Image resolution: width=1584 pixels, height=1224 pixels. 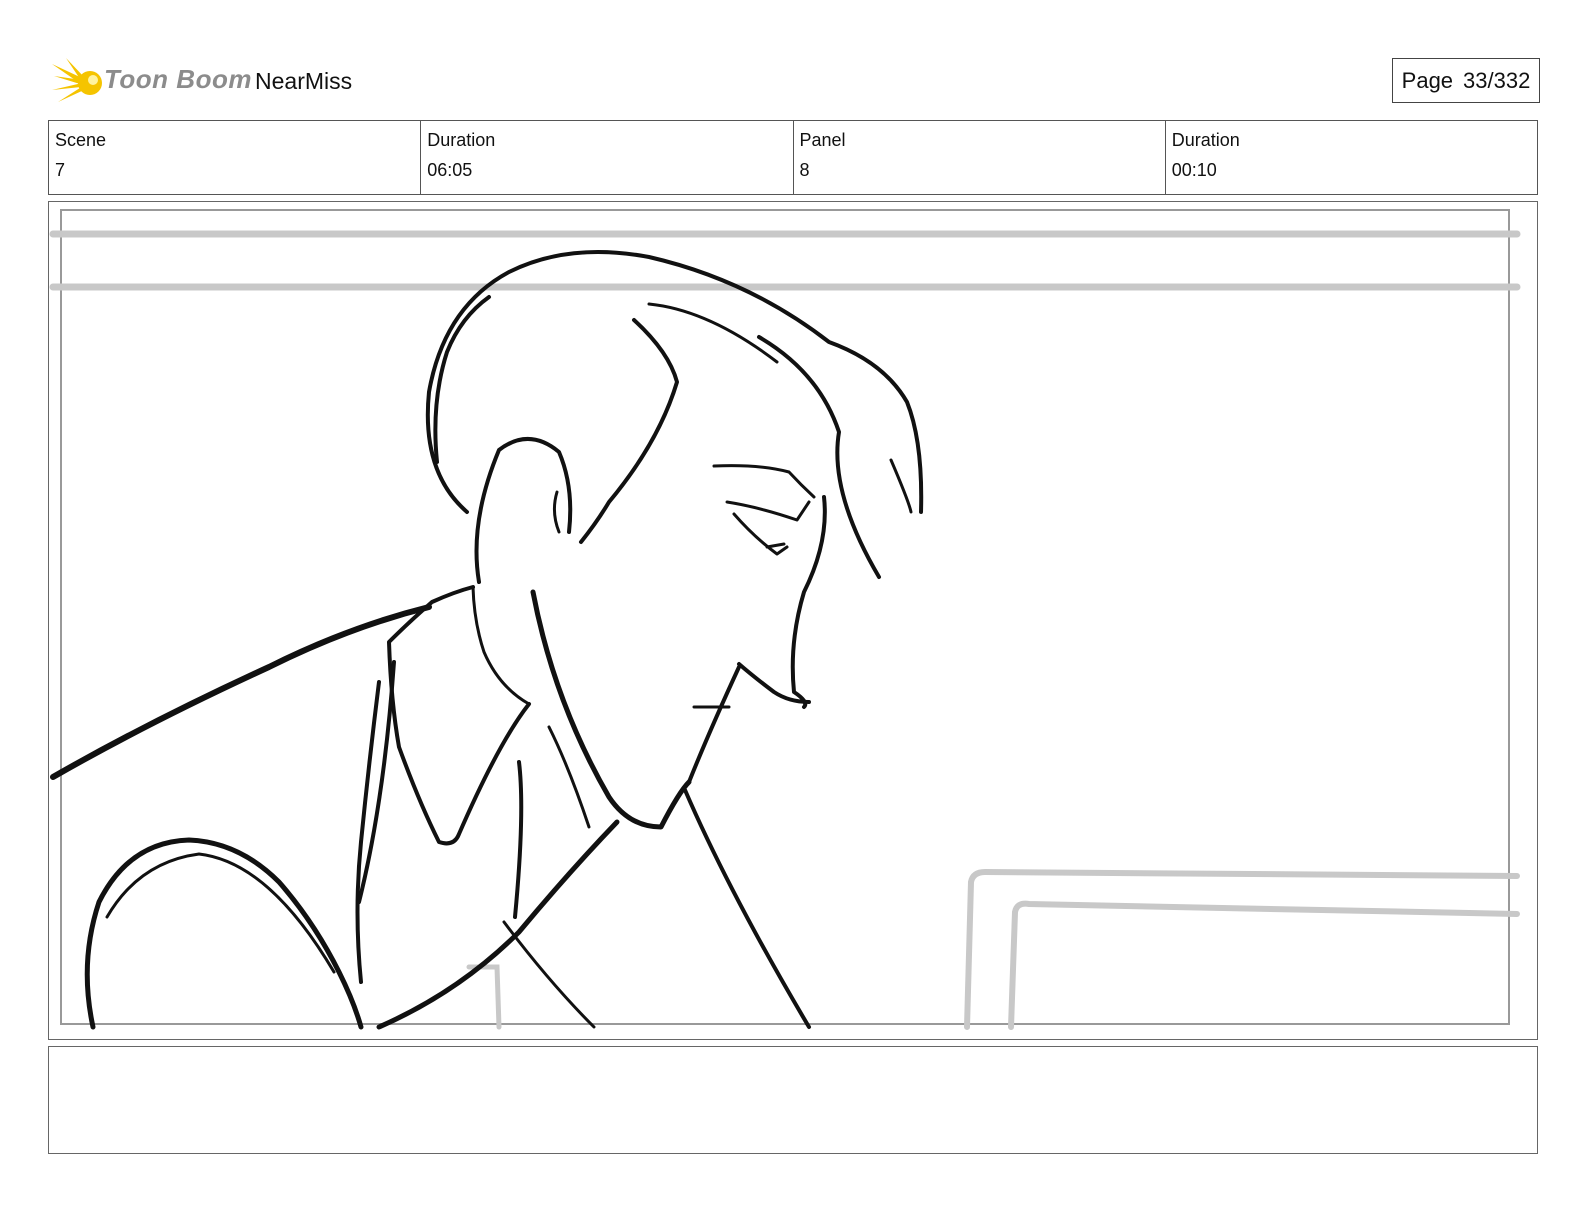 I want to click on page-indicator: Page 33/332, so click(x=1466, y=80).